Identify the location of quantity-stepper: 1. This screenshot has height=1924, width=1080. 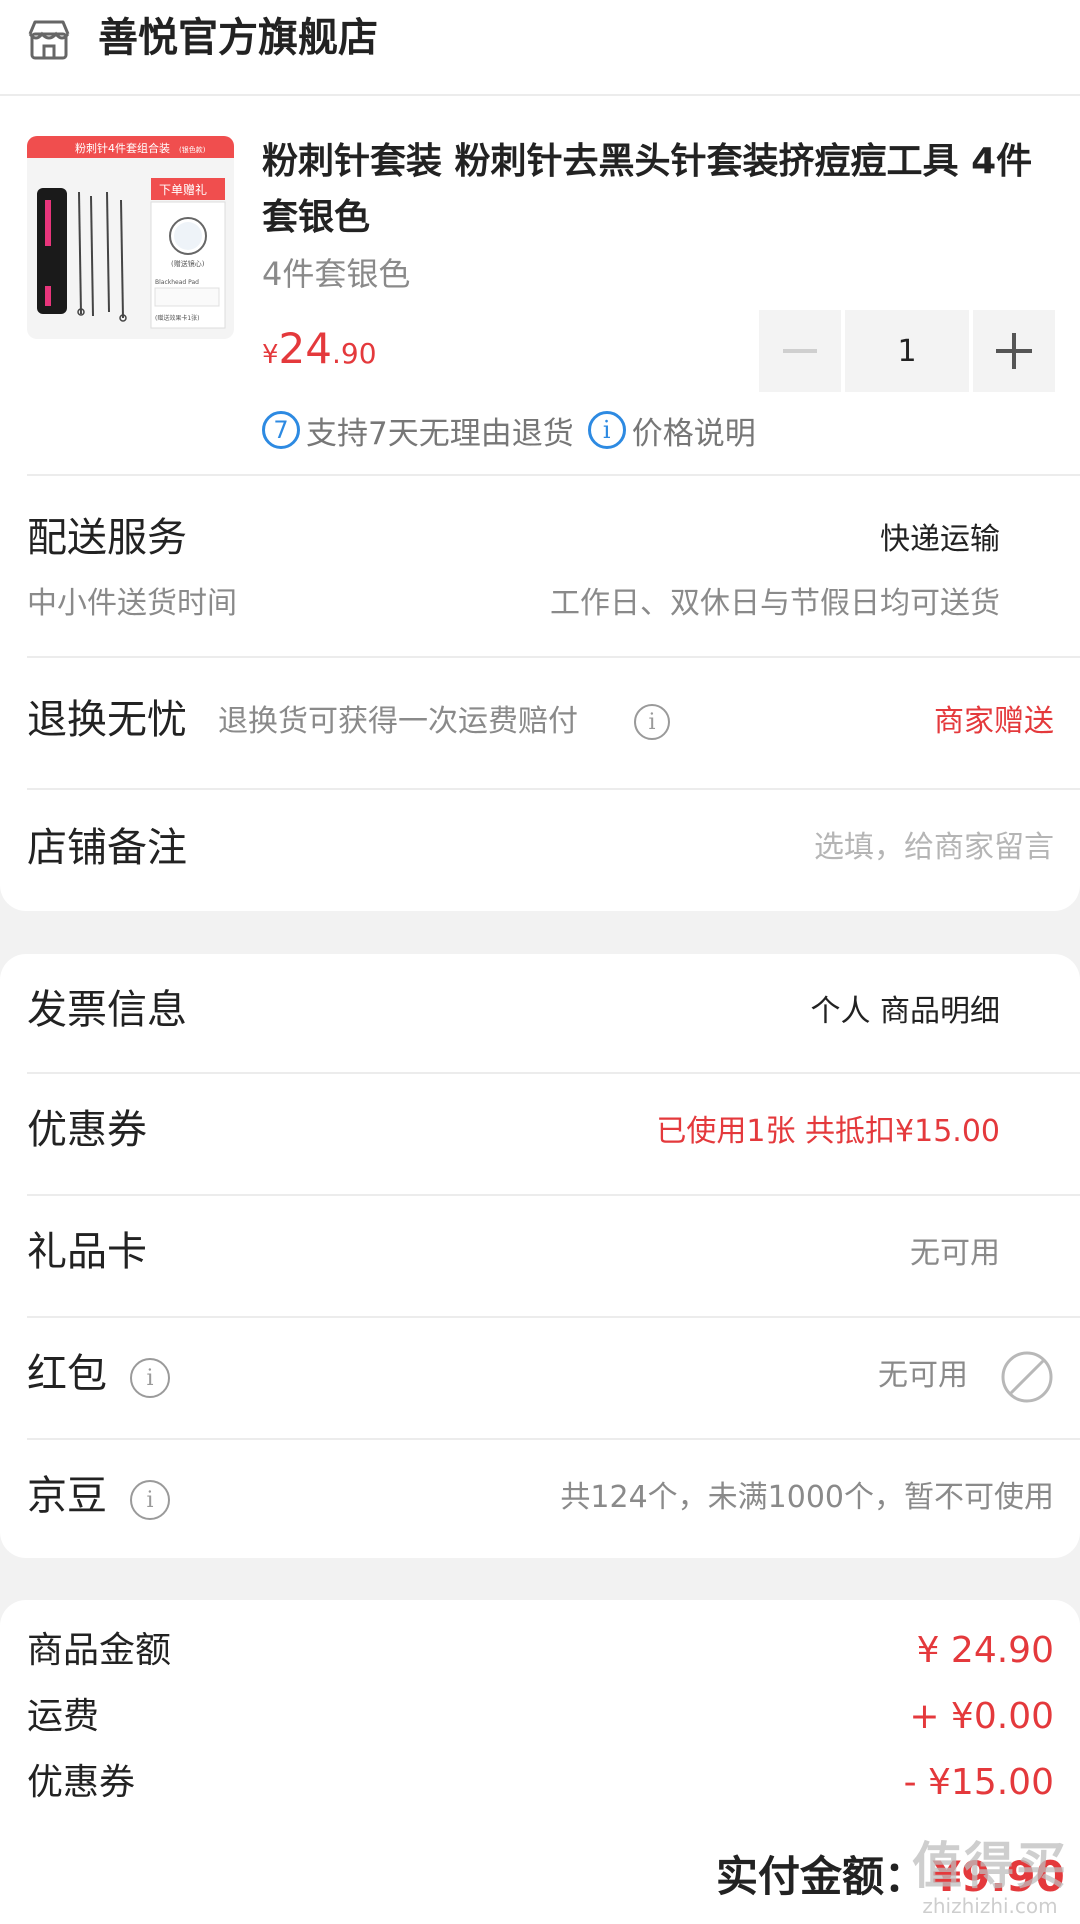
(907, 351).